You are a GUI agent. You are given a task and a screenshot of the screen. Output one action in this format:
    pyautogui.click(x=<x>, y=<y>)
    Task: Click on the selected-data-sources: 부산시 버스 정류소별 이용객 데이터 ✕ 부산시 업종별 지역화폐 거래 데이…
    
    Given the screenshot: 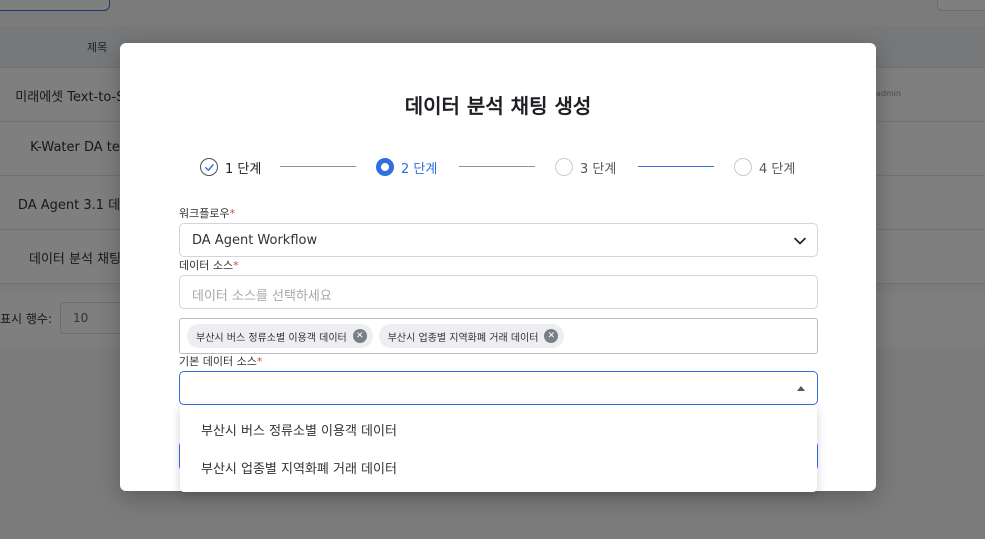 What is the action you would take?
    pyautogui.click(x=498, y=336)
    